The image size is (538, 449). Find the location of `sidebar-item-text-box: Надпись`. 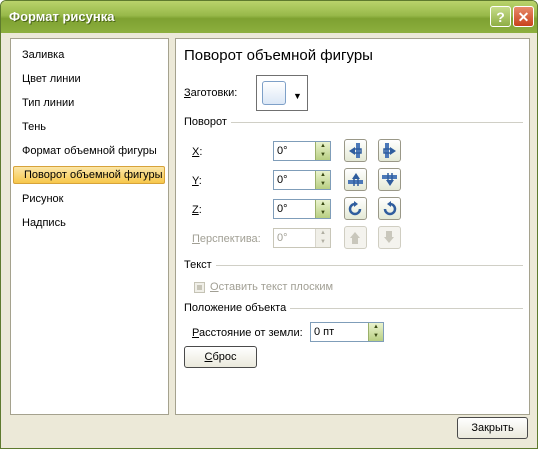

sidebar-item-text-box: Надпись is located at coordinates (89, 223).